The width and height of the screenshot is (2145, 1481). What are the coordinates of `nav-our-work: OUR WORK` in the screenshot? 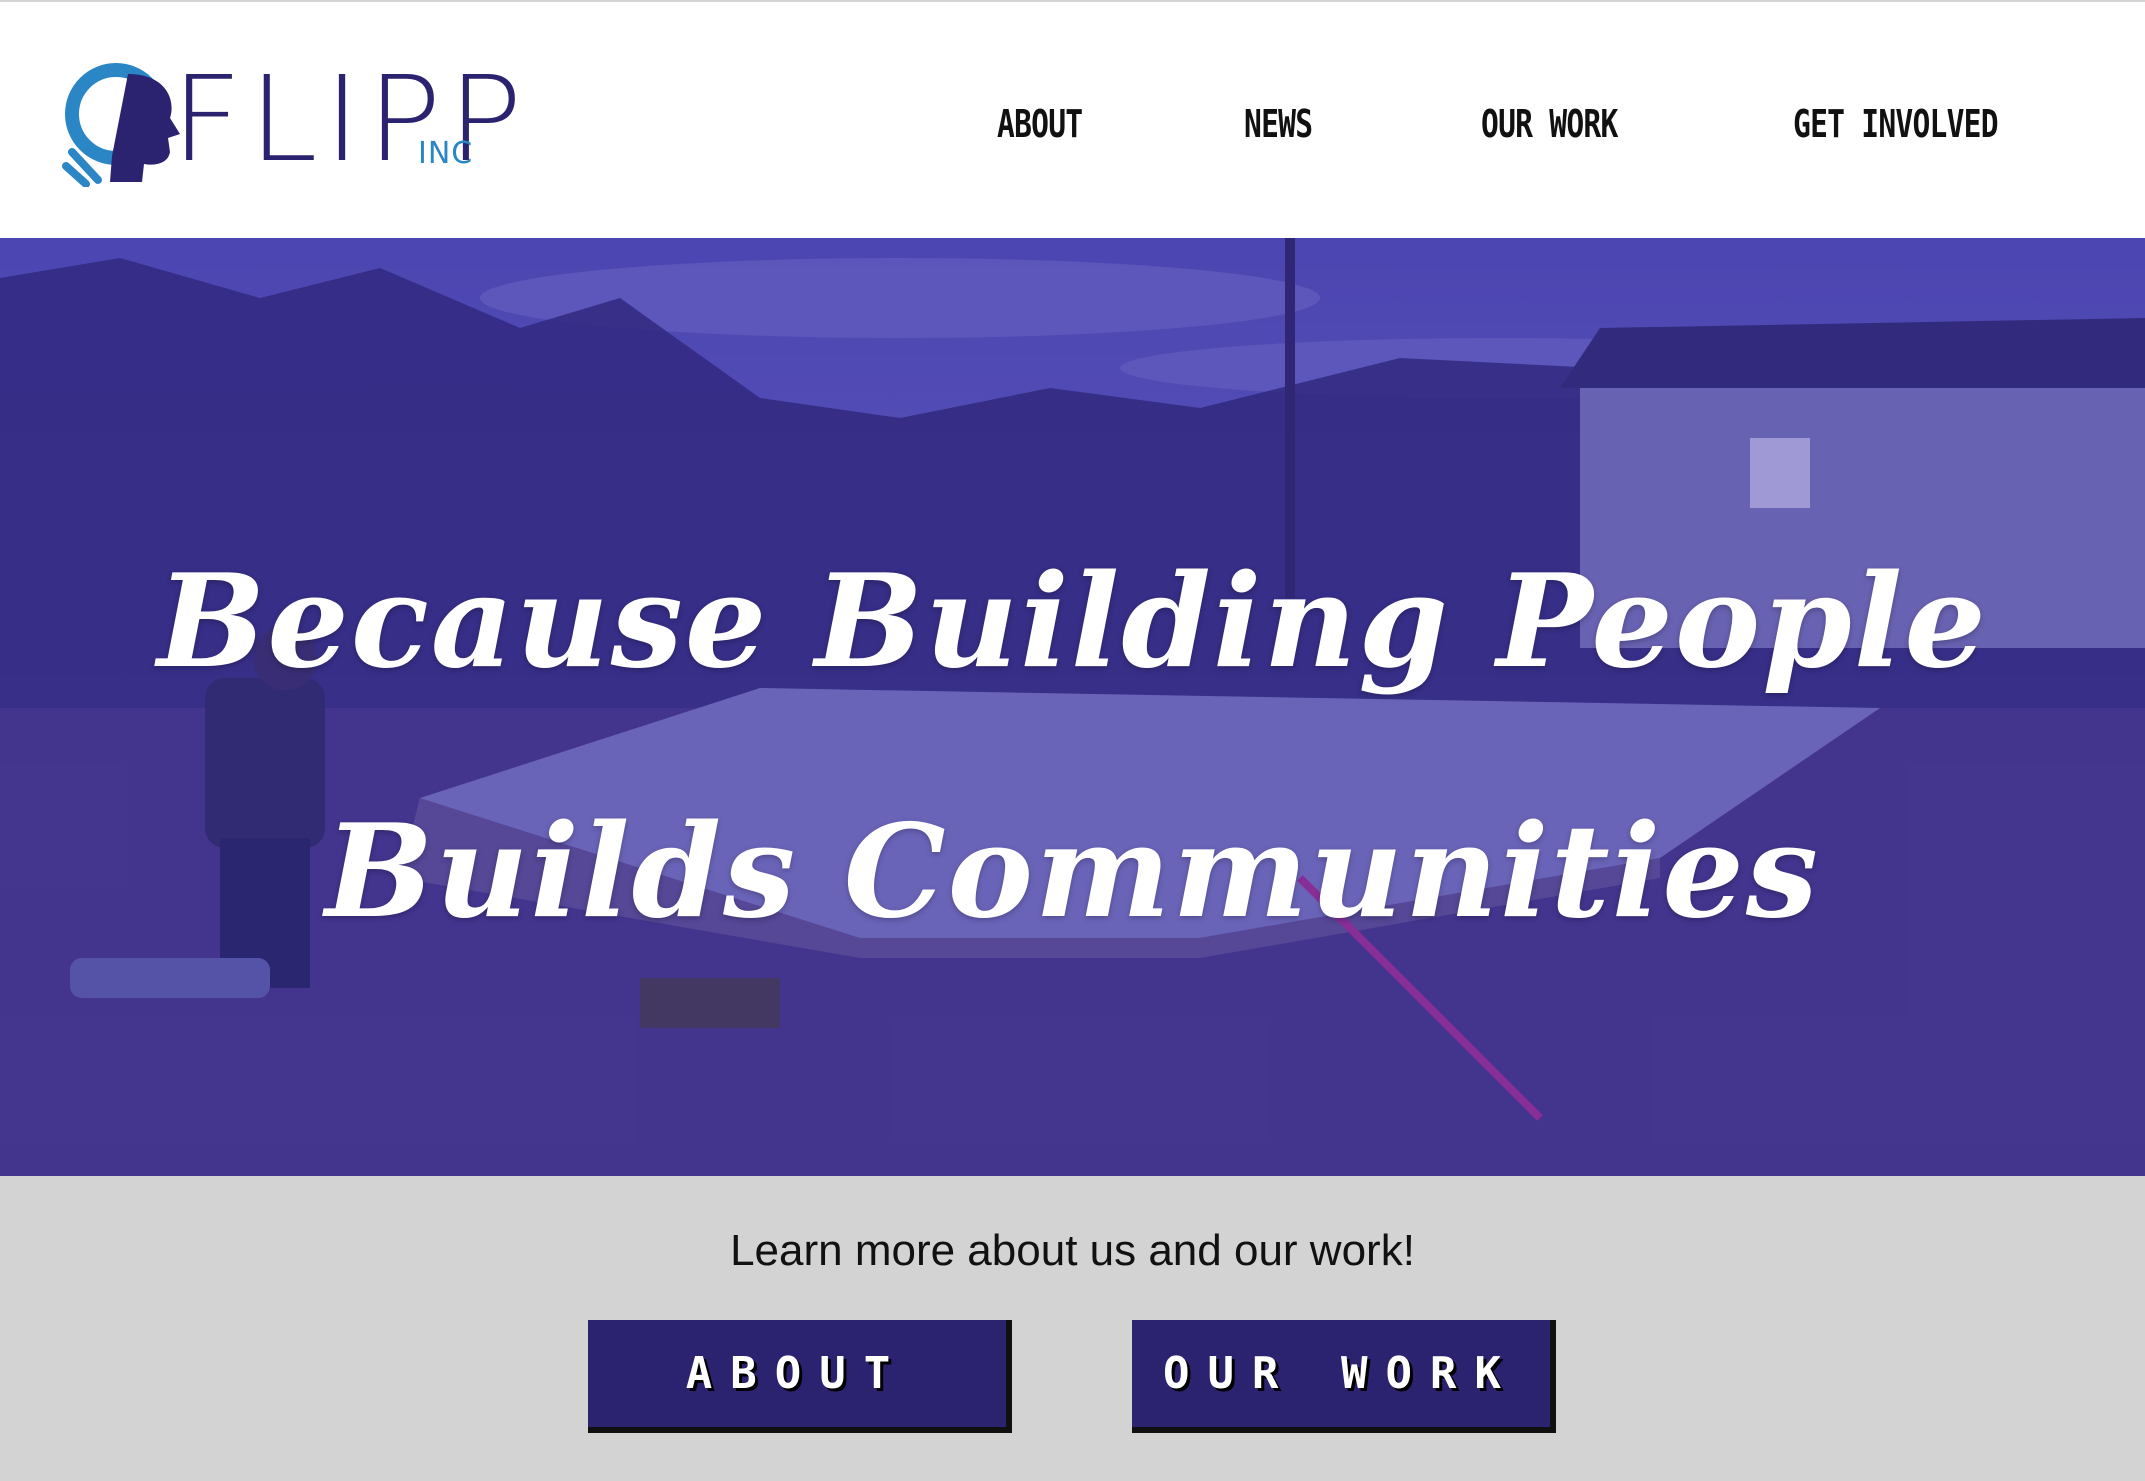 It's located at (1549, 124).